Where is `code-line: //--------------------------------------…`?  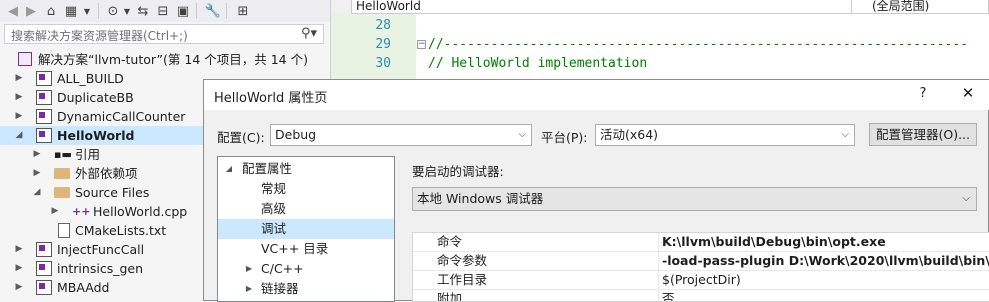 code-line: //--------------------------------------… is located at coordinates (698, 44).